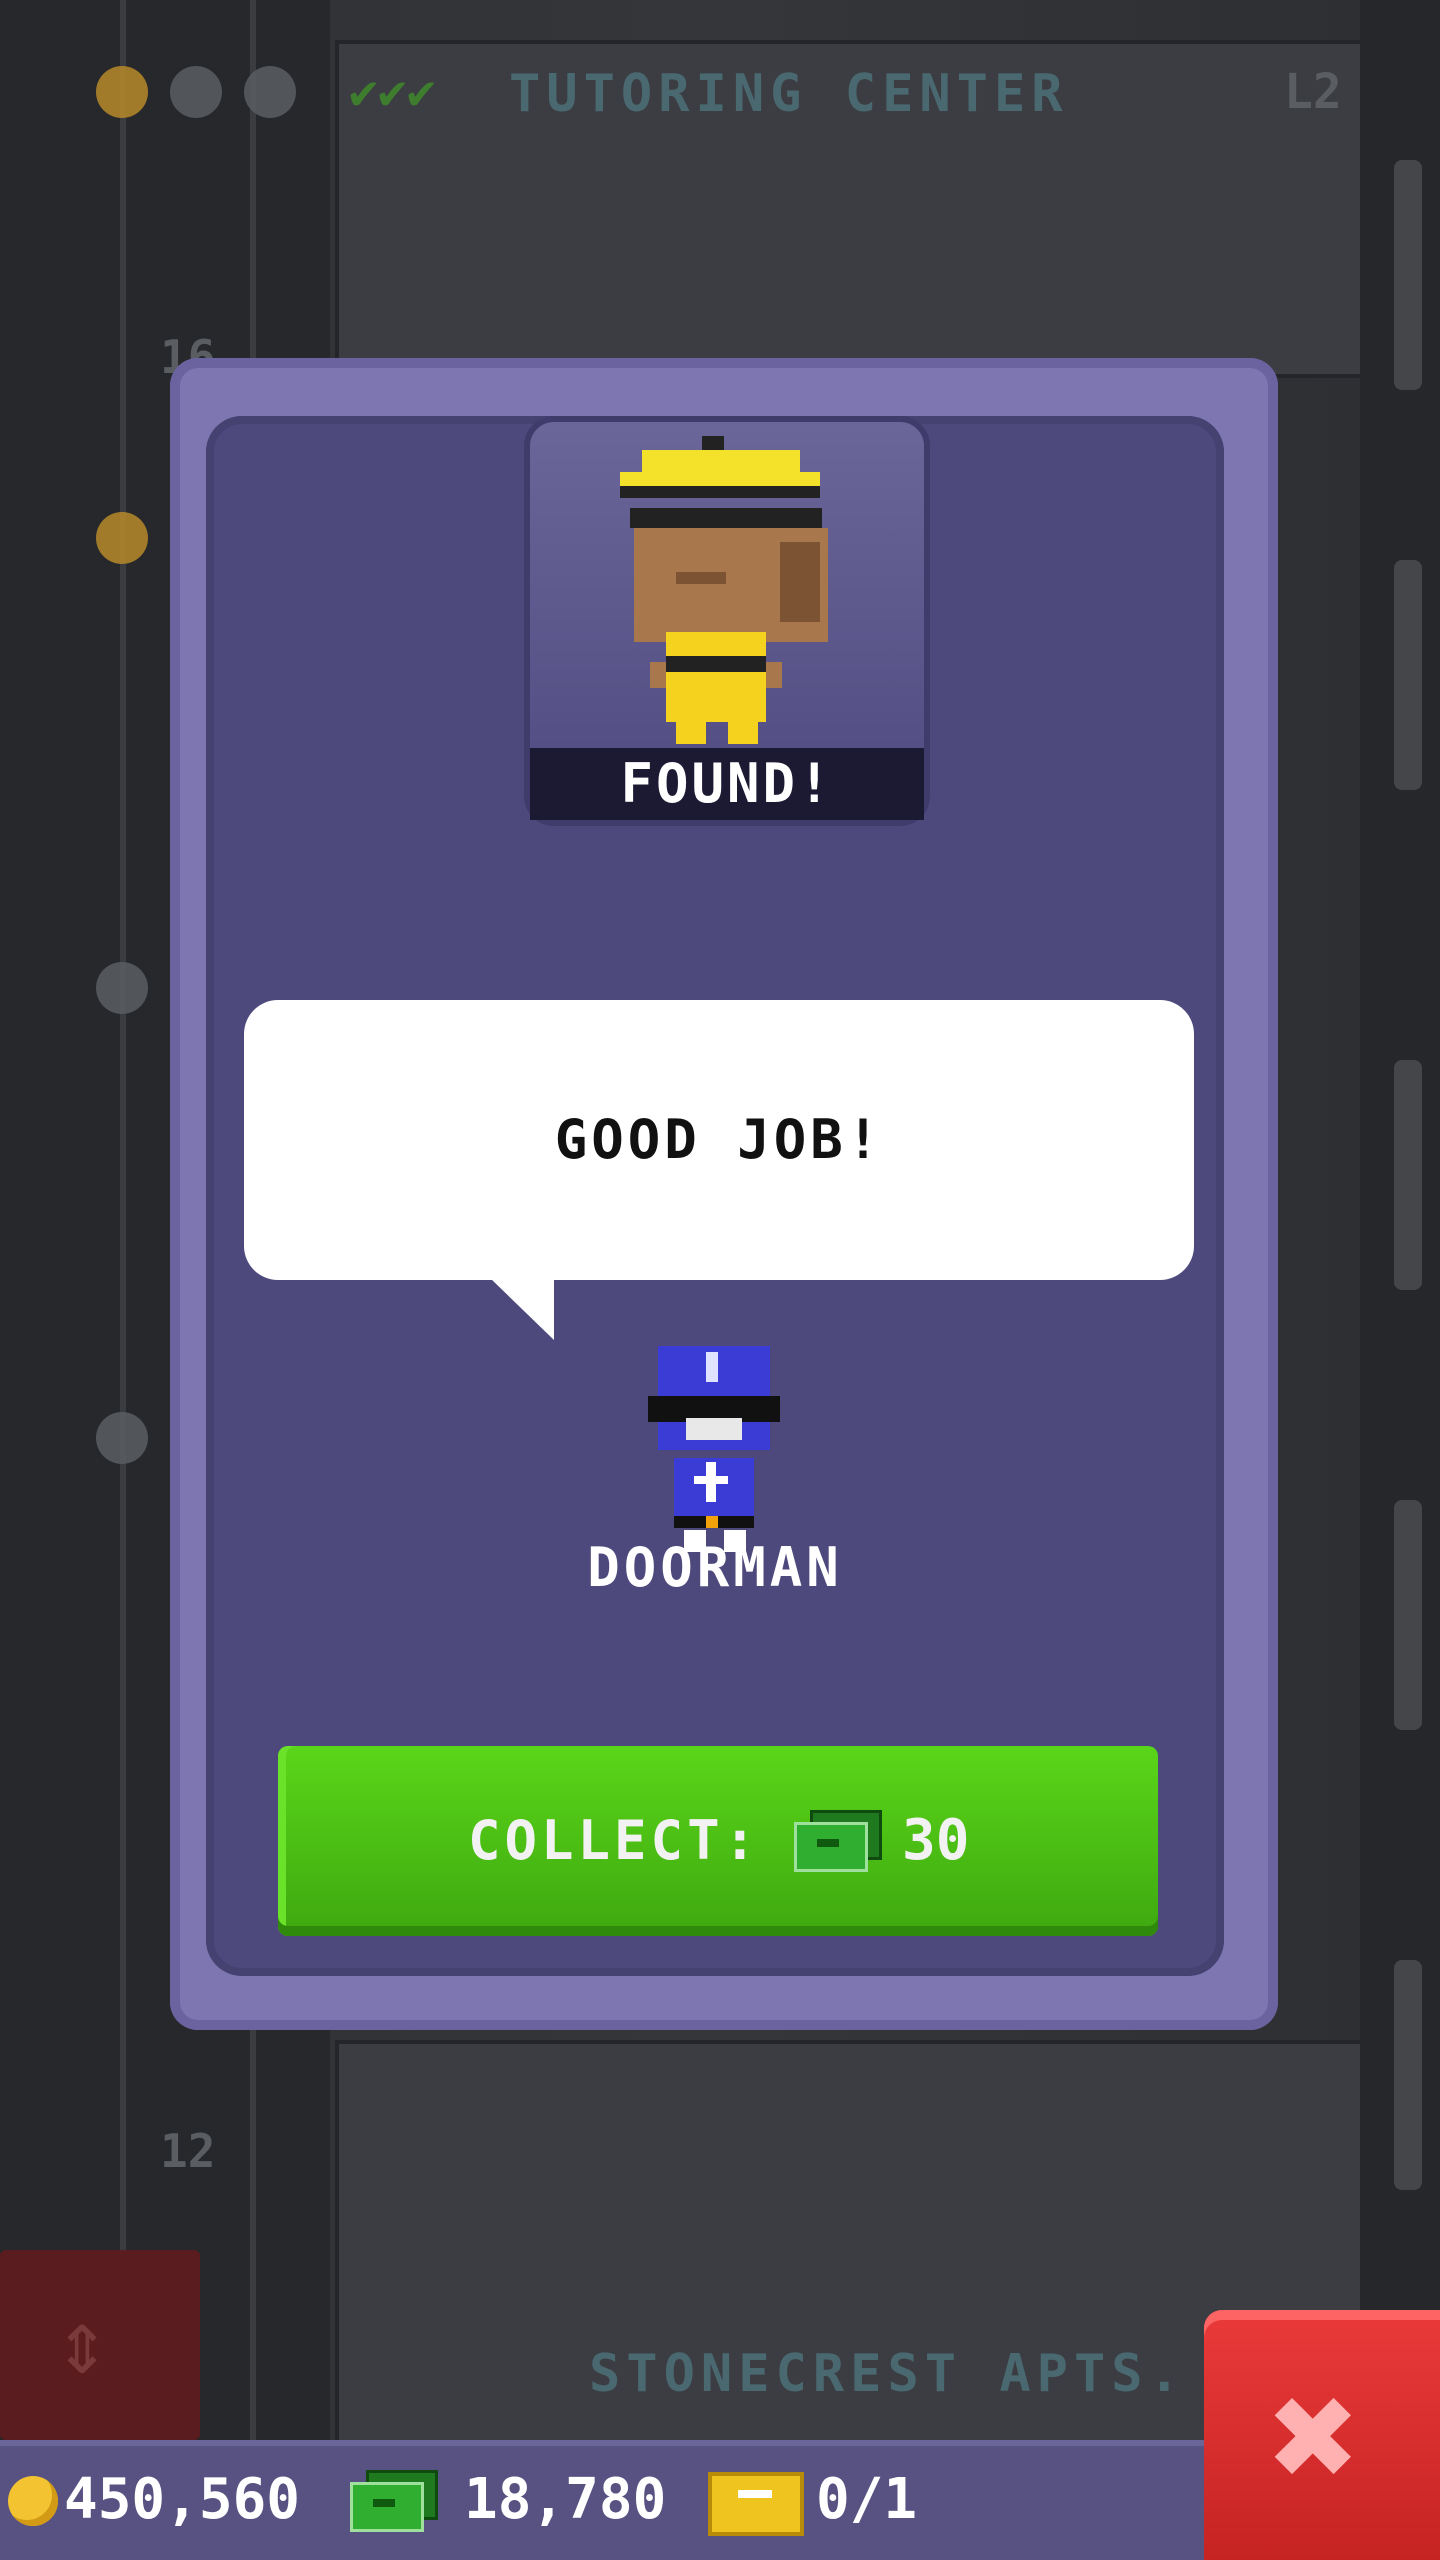  What do you see at coordinates (1315, 2437) in the screenshot?
I see `close-icon: ✖` at bounding box center [1315, 2437].